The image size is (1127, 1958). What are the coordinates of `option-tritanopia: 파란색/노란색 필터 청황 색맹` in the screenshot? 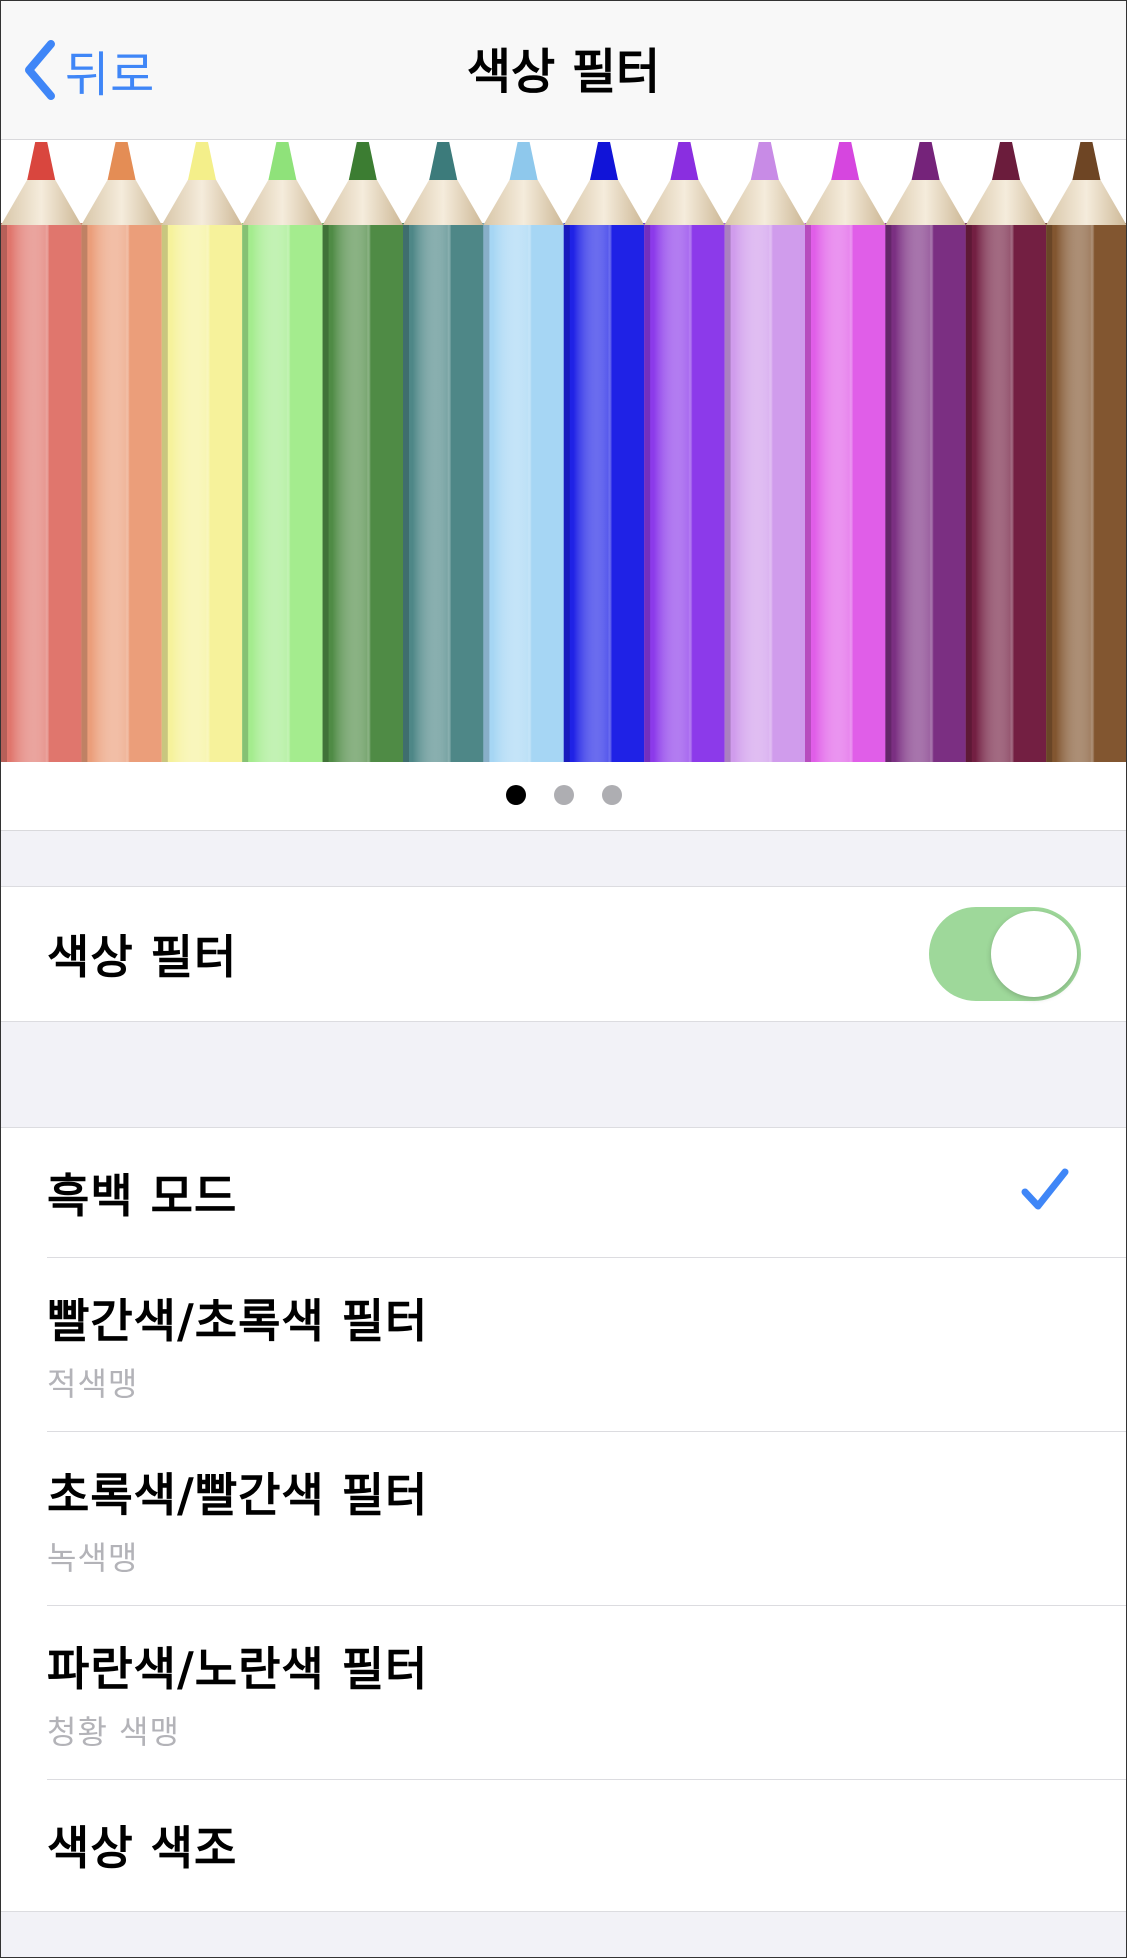 It's located at (563, 1693).